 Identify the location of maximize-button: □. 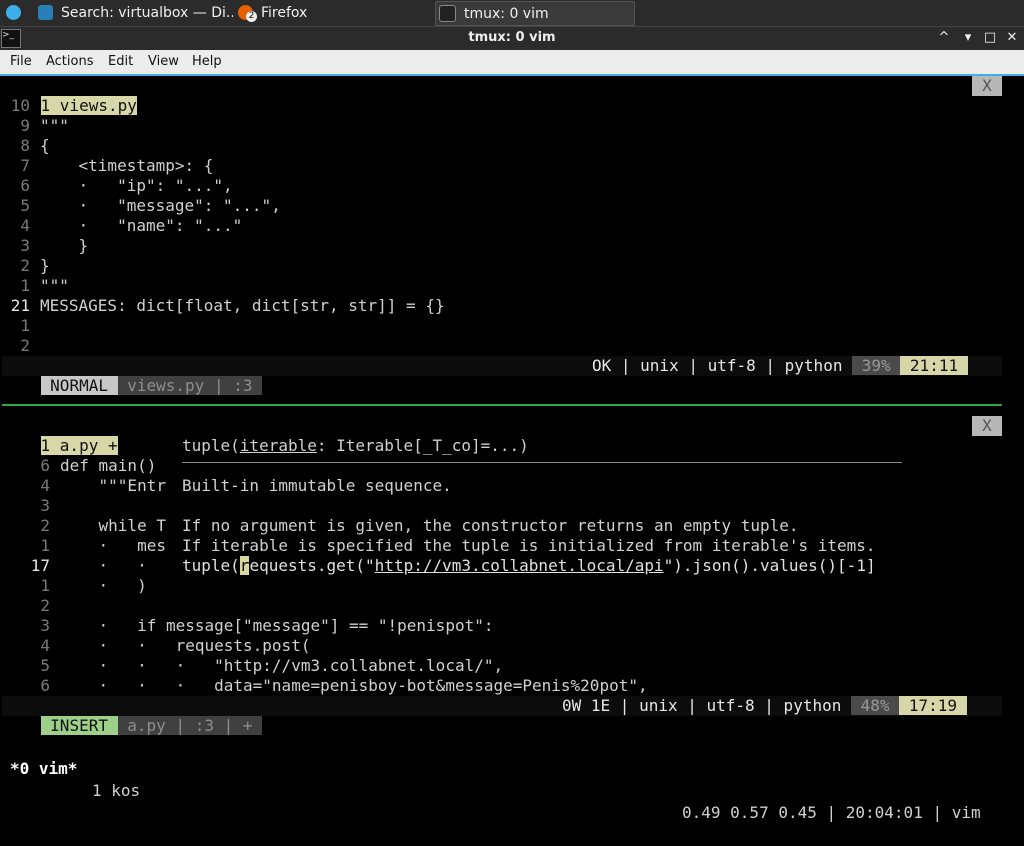
(990, 38).